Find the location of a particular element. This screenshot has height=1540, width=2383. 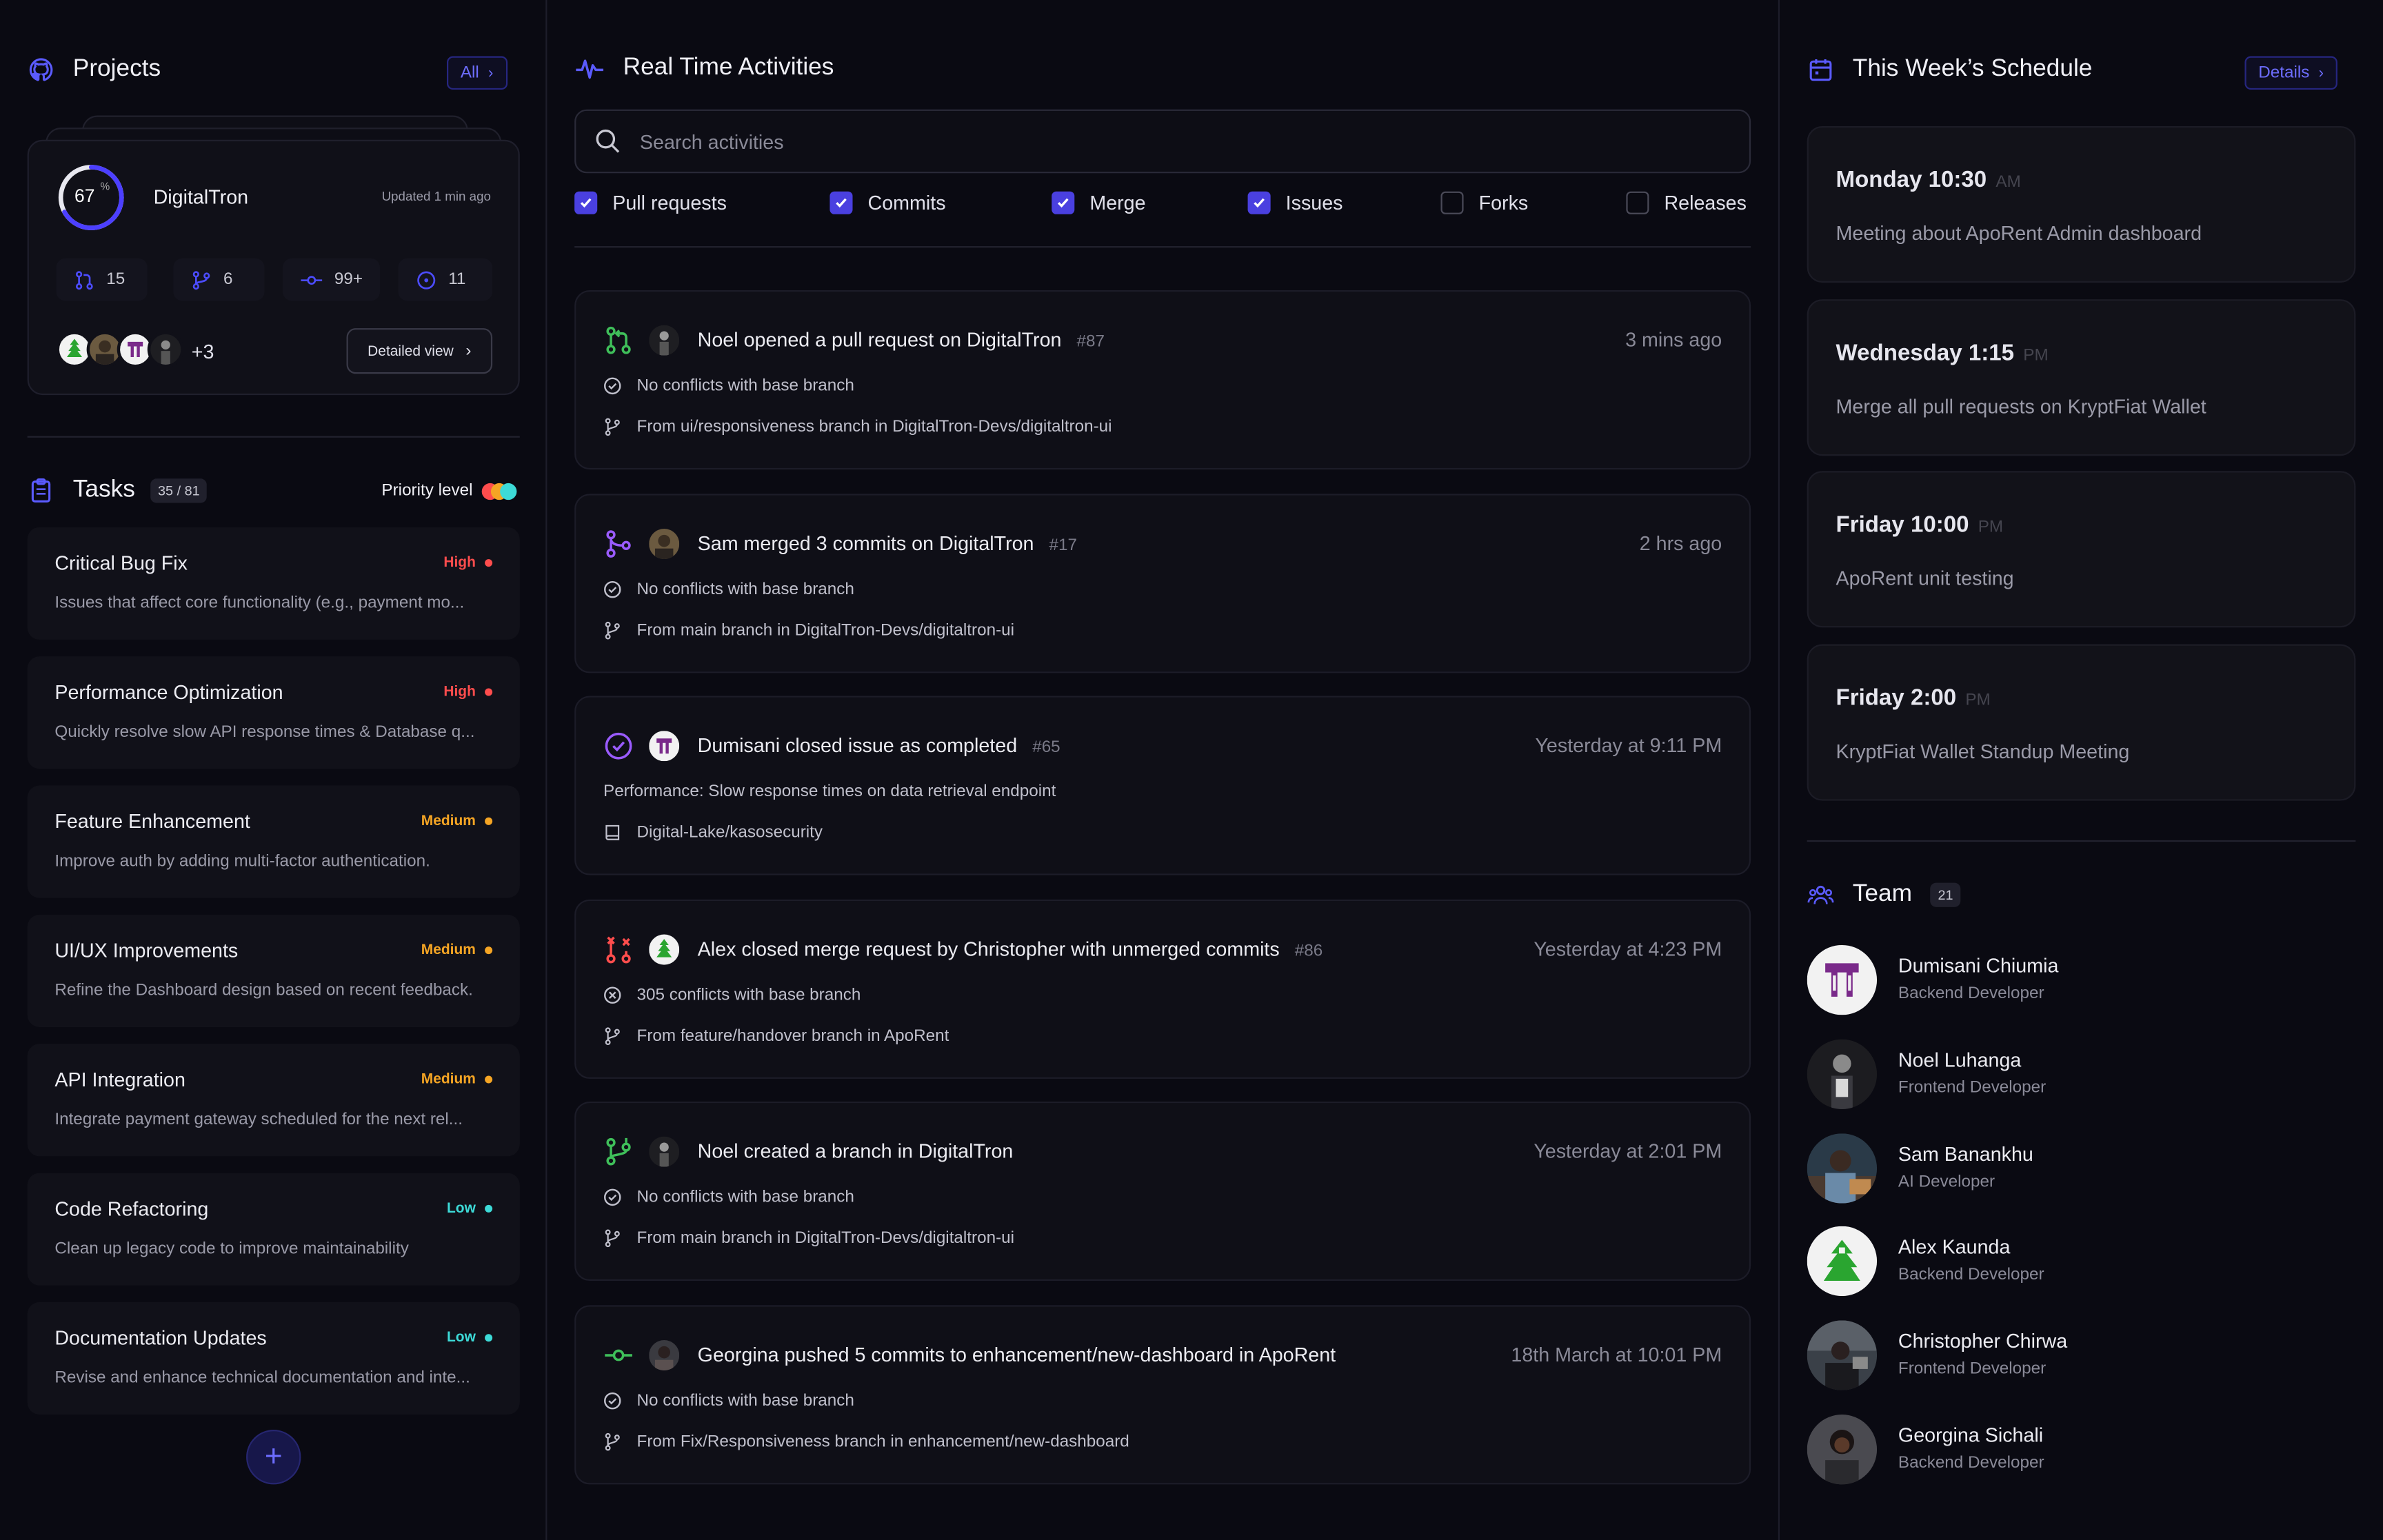

task-name: Critical Bug Fix is located at coordinates (121, 563).